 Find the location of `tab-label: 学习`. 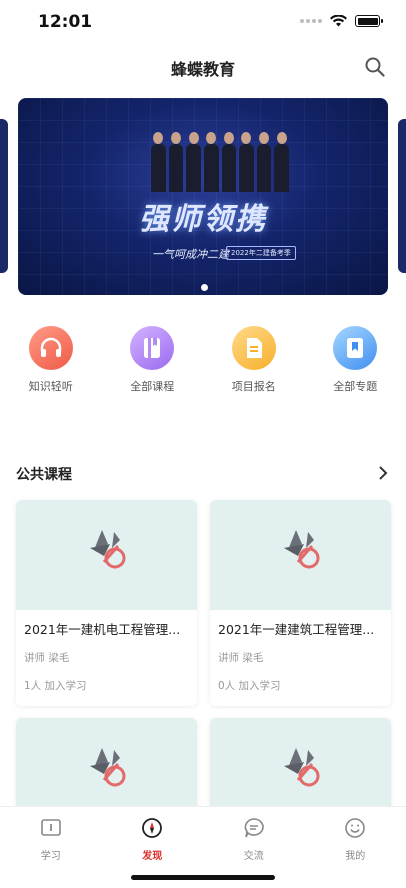

tab-label: 学习 is located at coordinates (50, 856).